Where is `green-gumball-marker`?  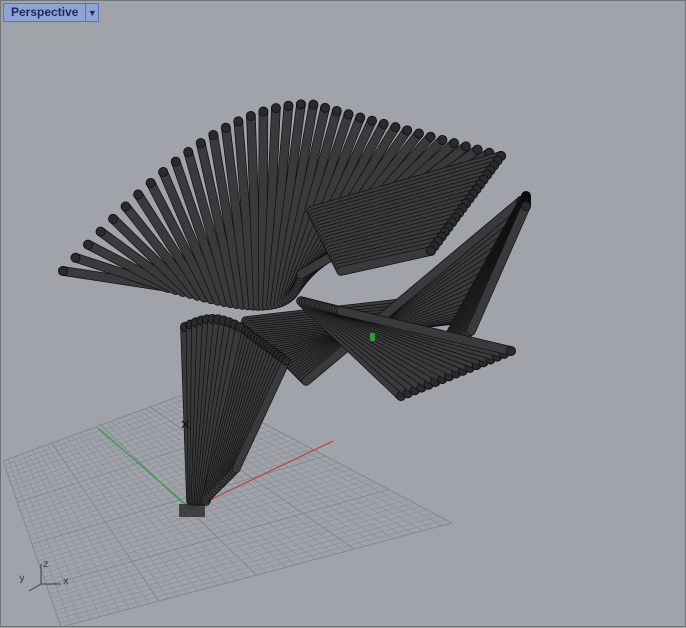 green-gumball-marker is located at coordinates (372, 337).